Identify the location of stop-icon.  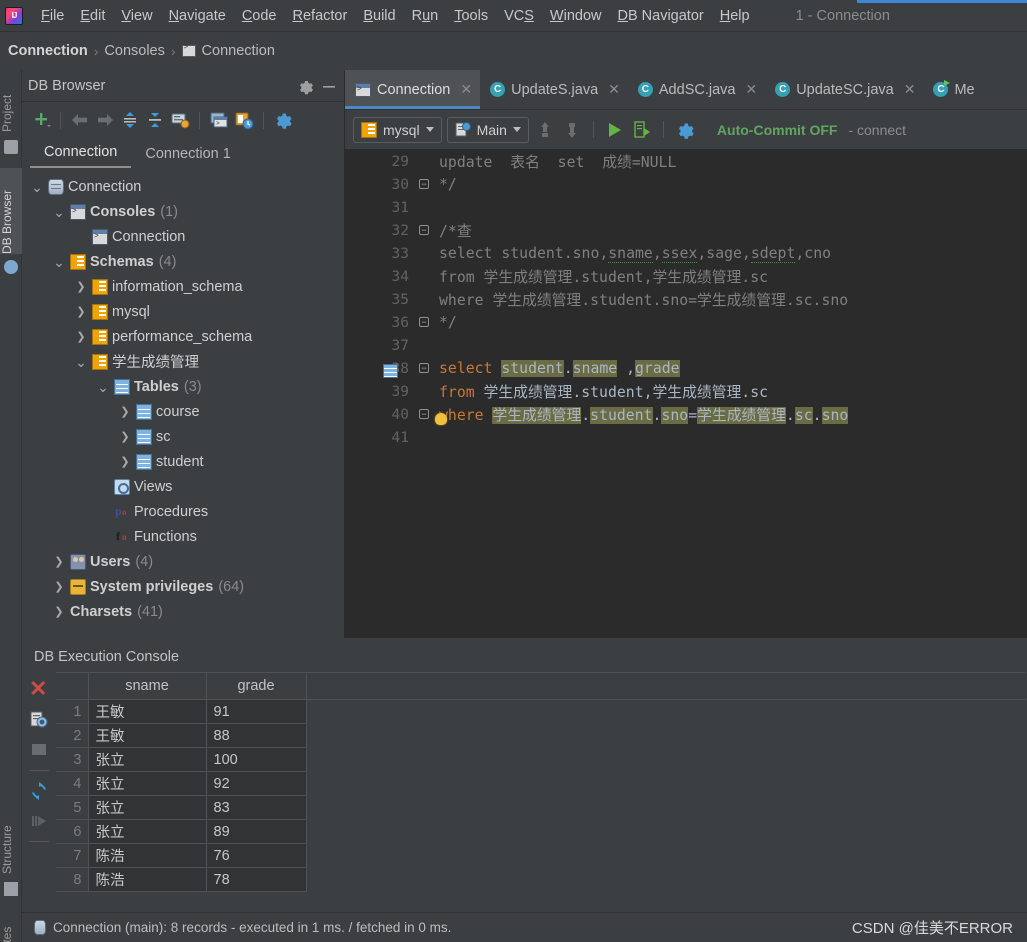
(39, 750).